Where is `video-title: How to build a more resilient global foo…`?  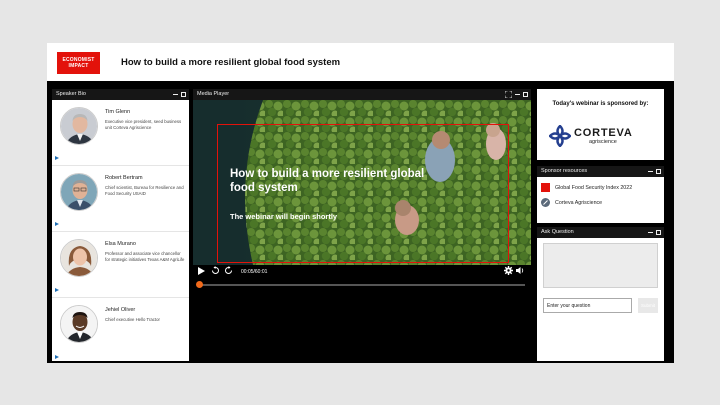 video-title: How to build a more resilient global foo… is located at coordinates (327, 181).